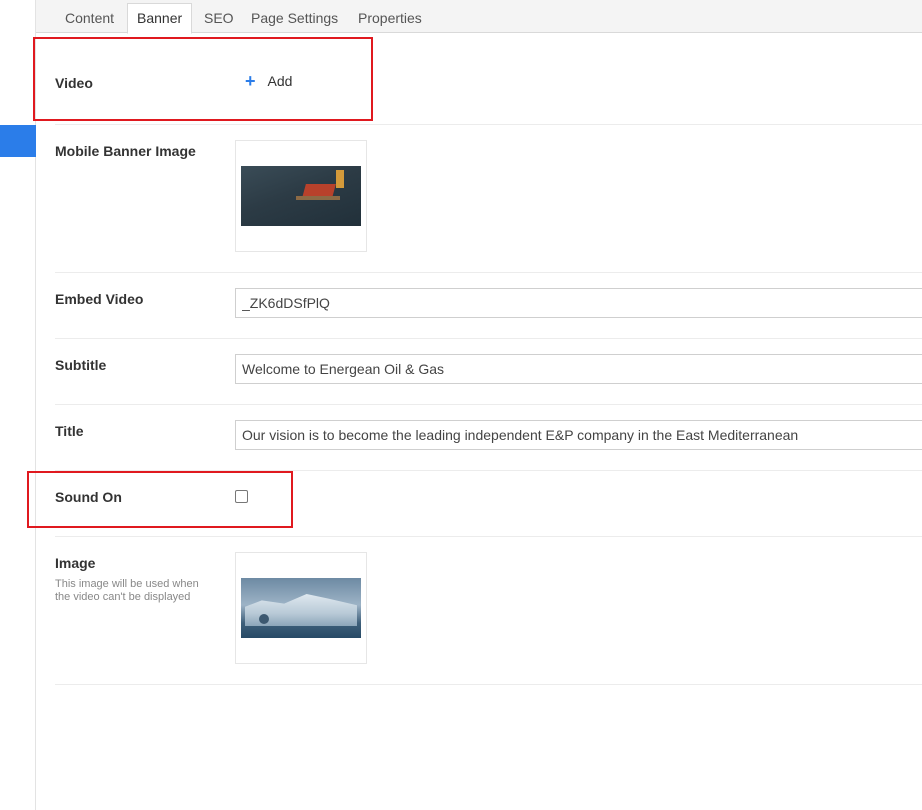 This screenshot has width=922, height=810. Describe the element at coordinates (69, 431) in the screenshot. I see `title-label: Title` at that location.